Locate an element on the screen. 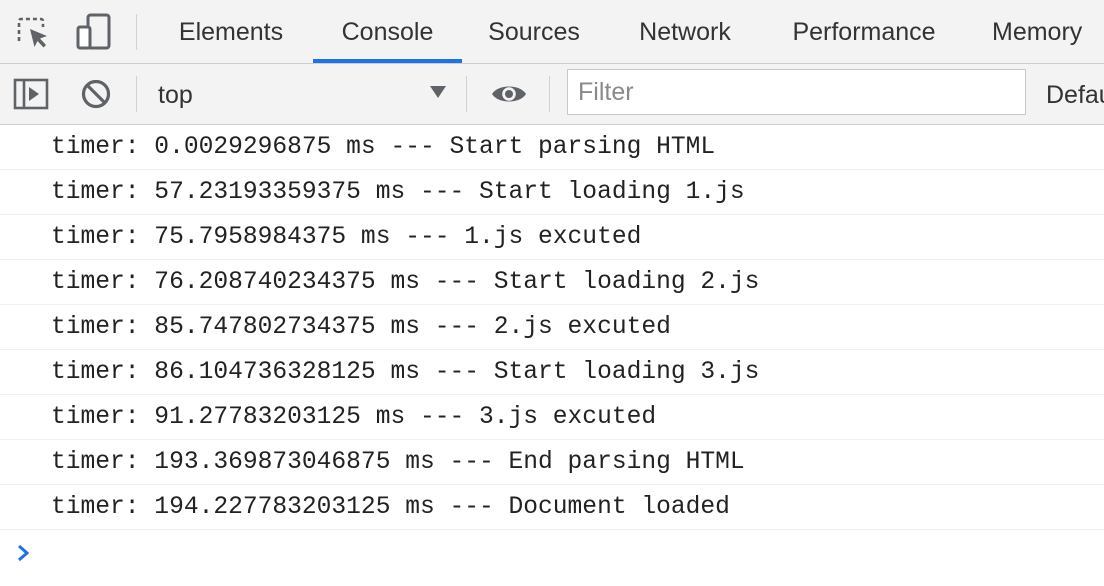 This screenshot has height=586, width=1104. clear-console-icon is located at coordinates (96, 94).